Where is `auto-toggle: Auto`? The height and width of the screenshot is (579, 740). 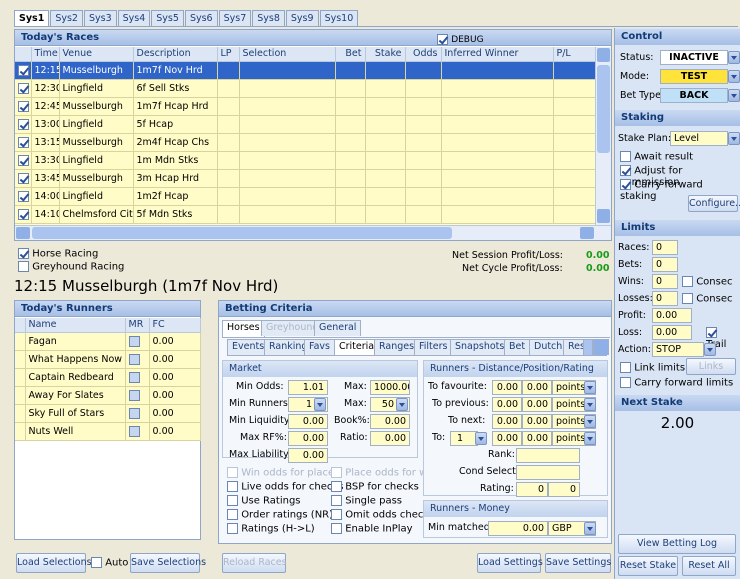
auto-toggle: Auto is located at coordinates (109, 563).